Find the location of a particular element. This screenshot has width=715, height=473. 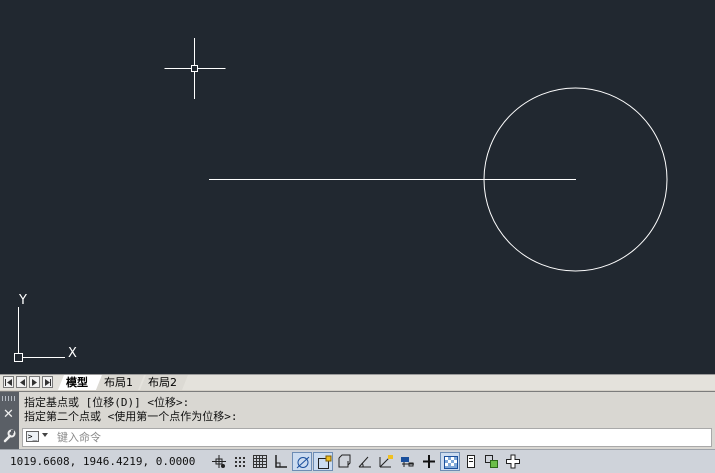

transparency-button is located at coordinates (450, 461).